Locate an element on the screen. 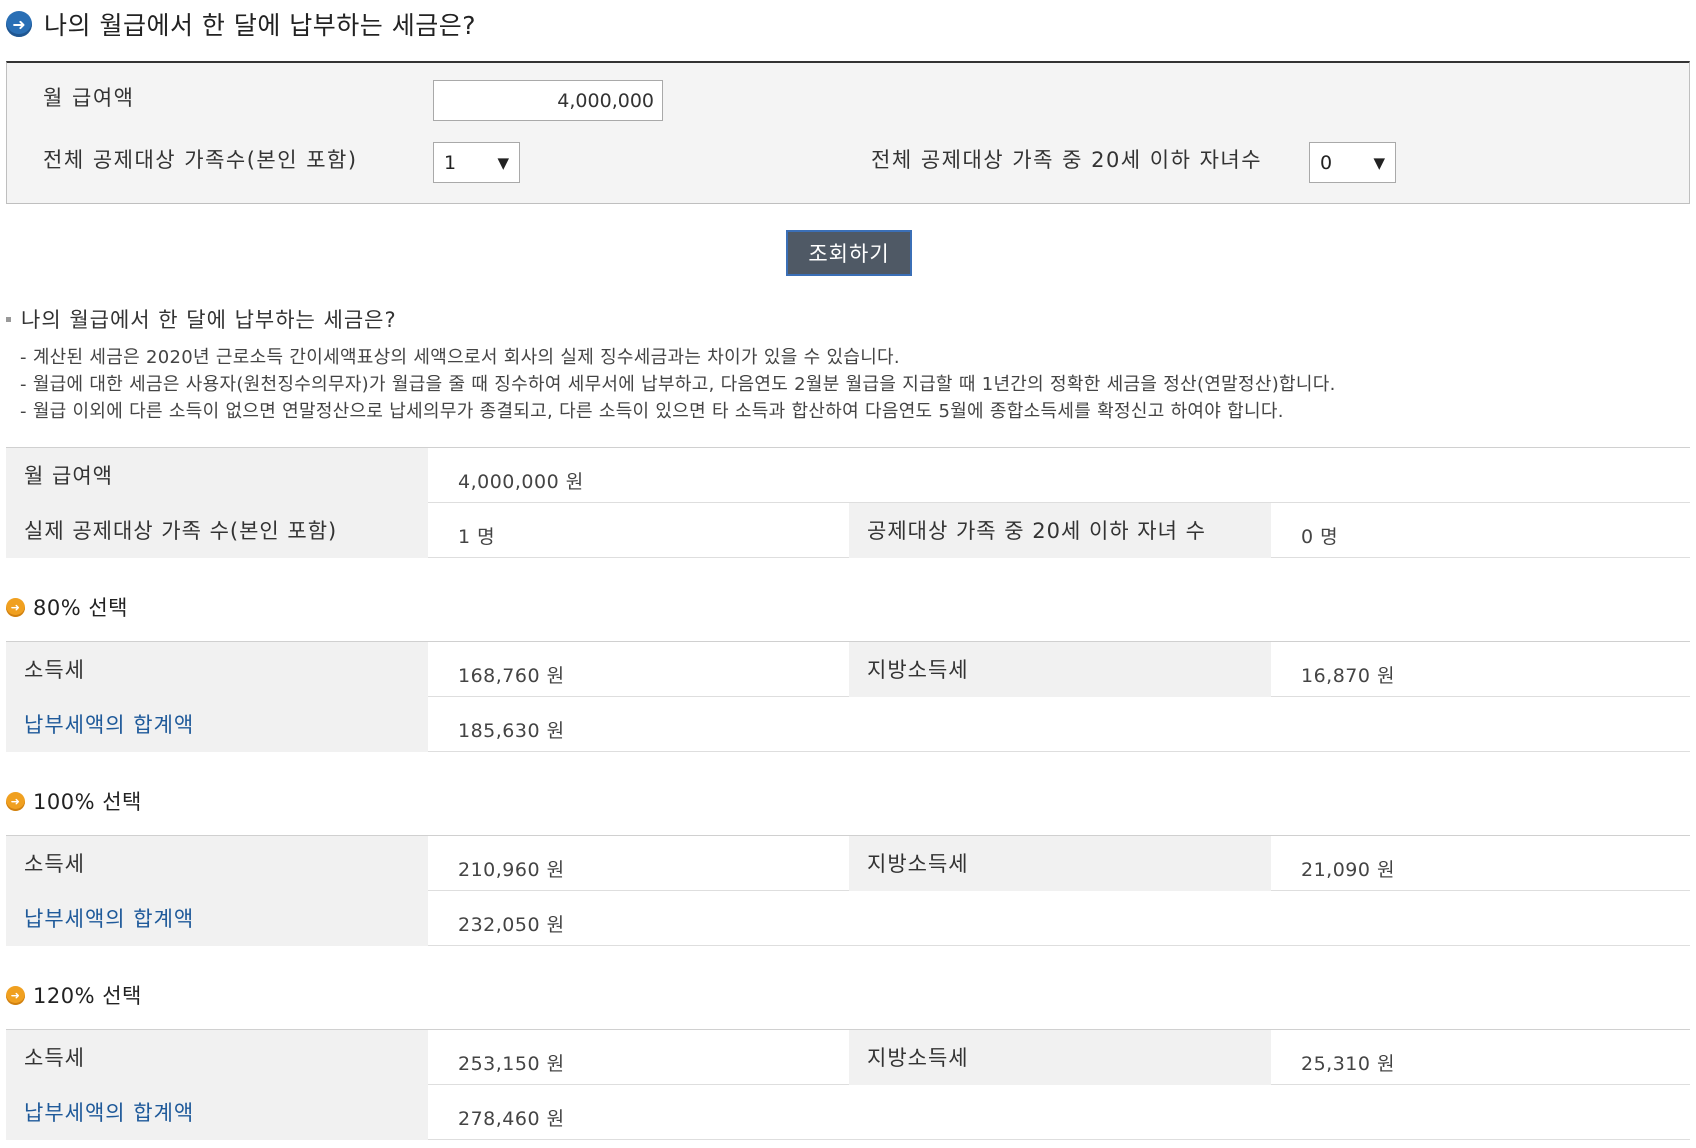 The width and height of the screenshot is (1696, 1148). children-count-label: 전체 공제대상 가족 중 20세 이하 자녀수 is located at coordinates (1067, 160).